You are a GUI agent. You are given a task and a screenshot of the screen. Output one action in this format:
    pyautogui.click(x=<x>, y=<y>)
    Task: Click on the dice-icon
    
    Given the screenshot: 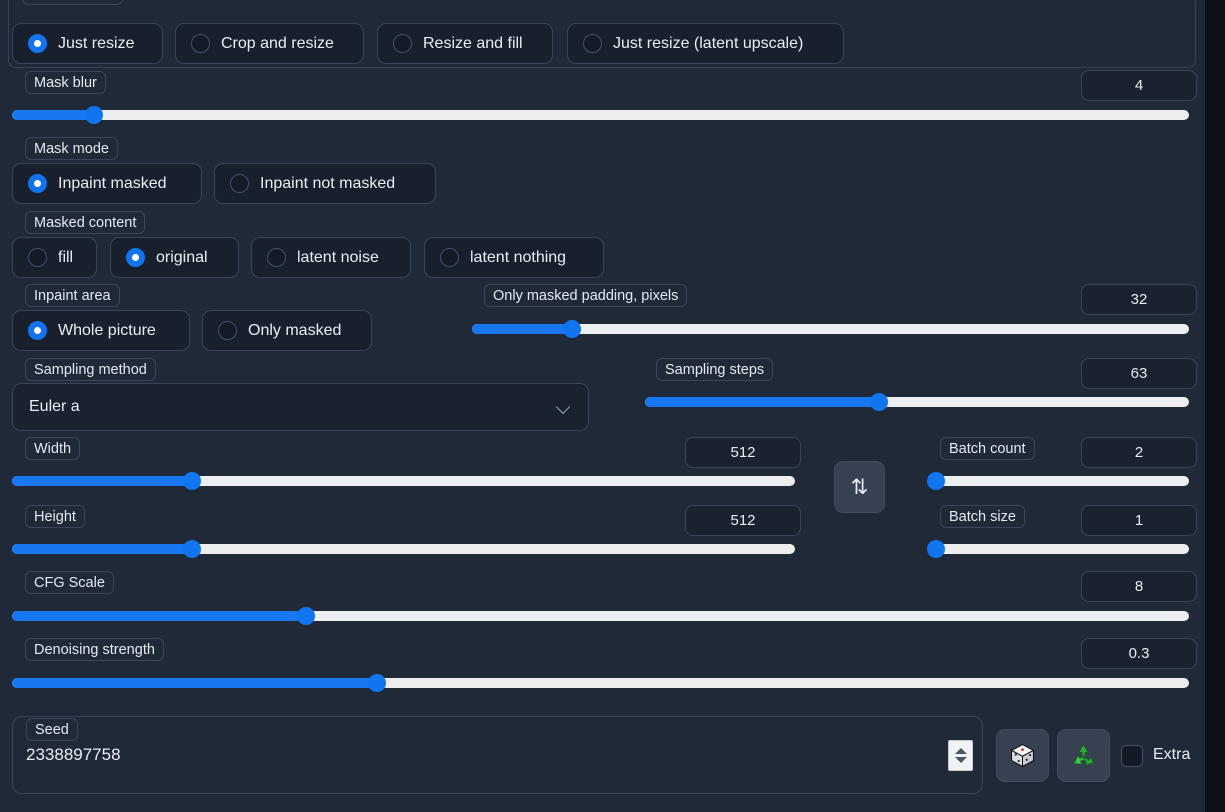 What is the action you would take?
    pyautogui.click(x=1022, y=755)
    